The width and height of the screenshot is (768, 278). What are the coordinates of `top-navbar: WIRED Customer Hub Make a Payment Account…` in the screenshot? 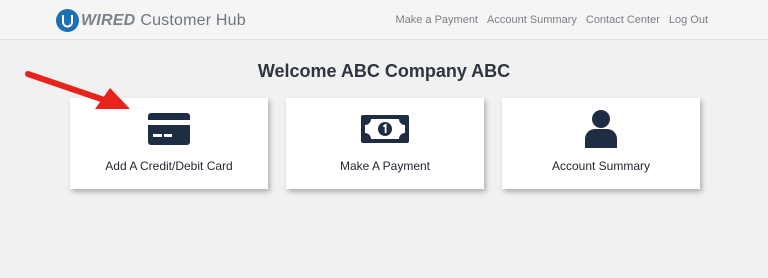 It's located at (384, 20).